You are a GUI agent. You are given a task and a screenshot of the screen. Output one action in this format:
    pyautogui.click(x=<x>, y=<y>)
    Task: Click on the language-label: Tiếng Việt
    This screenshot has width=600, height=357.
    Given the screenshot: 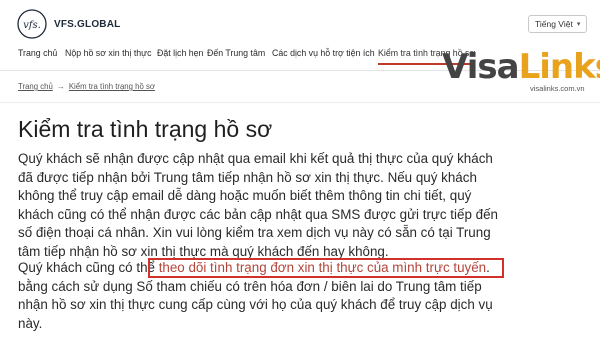 What is the action you would take?
    pyautogui.click(x=554, y=24)
    